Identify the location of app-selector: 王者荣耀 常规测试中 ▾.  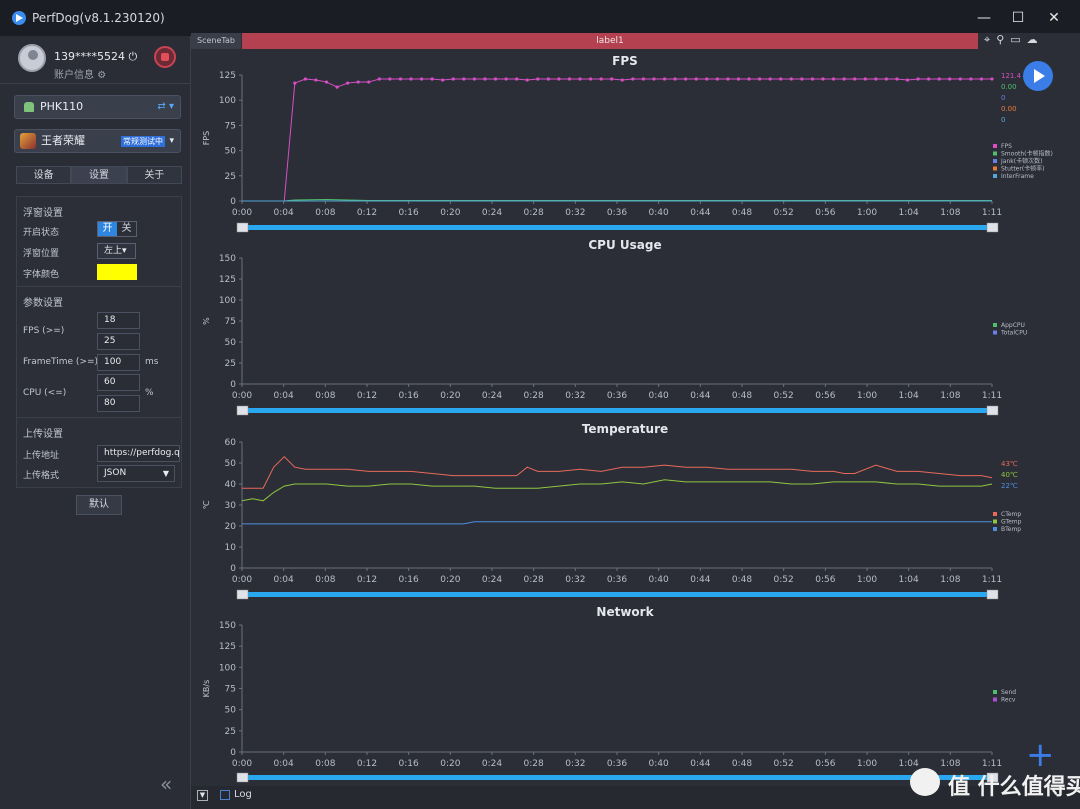
(97, 141).